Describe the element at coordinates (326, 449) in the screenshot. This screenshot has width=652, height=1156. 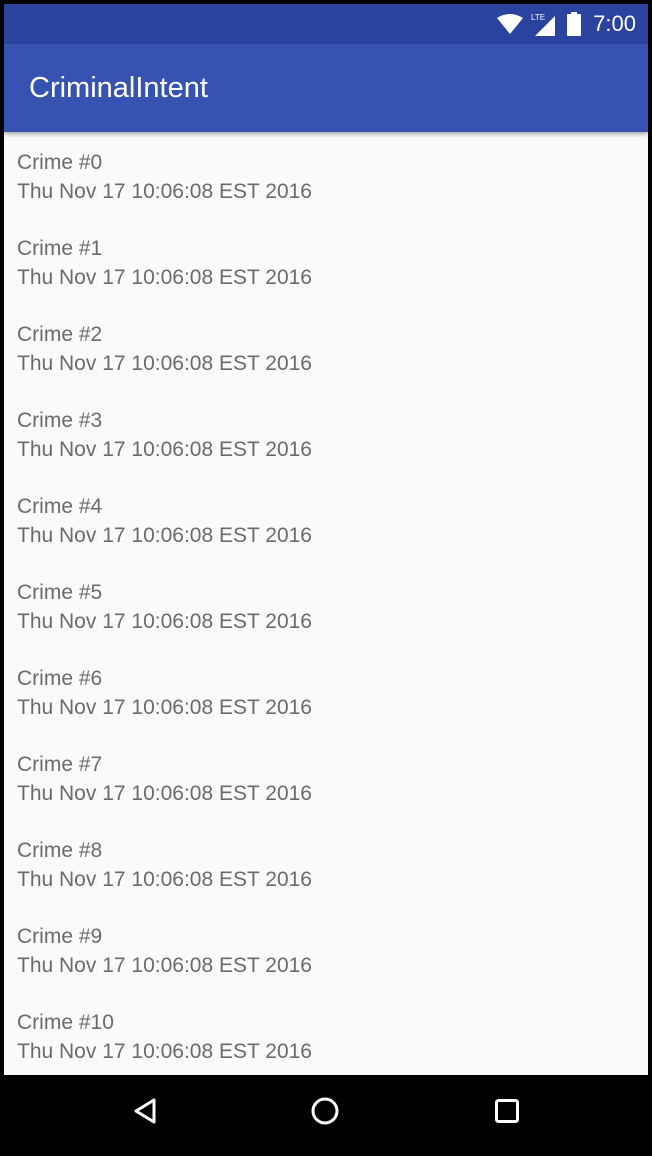
I see `list-item: Crime #3 Thu Nov 17 10:06:08 EST 2016` at that location.